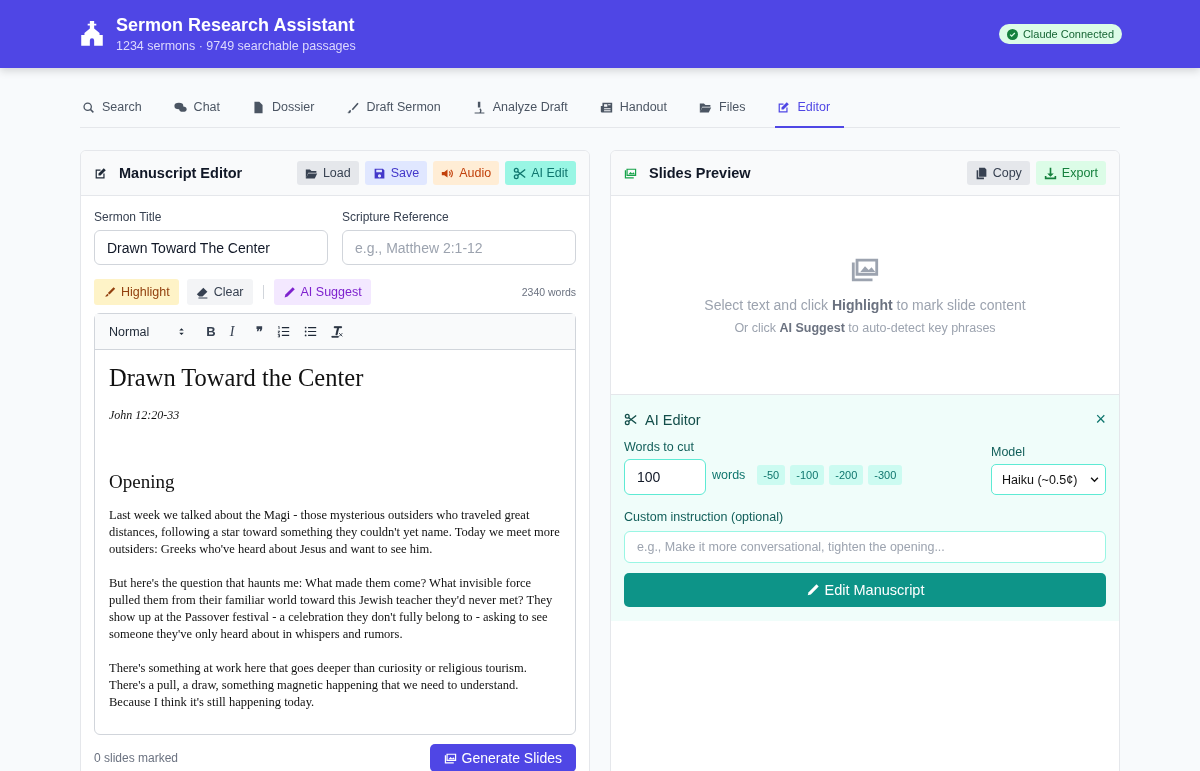 The height and width of the screenshot is (771, 1200). What do you see at coordinates (331, 609) in the screenshot?
I see `sermon-paragraph: But here's the question that haunts me: What made them come? What invisible force pulled them from their familiar world toward this Jewish teacher they'd never met? They show up at the Passover festival - a celebration they don't fully belong to - asking to see someone they've only heard about in whispers and rumors.` at bounding box center [331, 609].